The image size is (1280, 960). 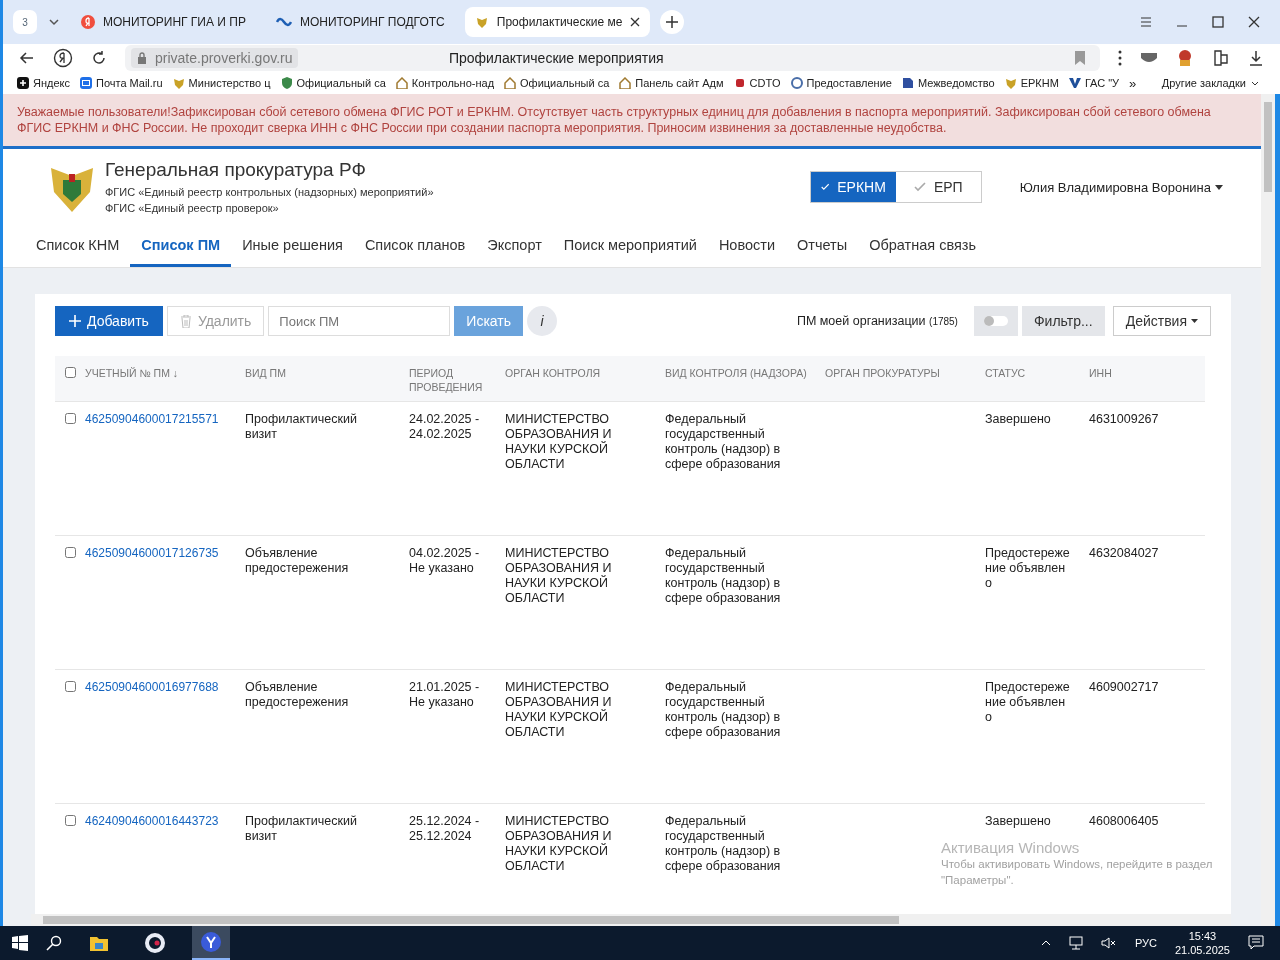 I want to click on bookmark: ЕРКНМ, so click(x=1031, y=83).